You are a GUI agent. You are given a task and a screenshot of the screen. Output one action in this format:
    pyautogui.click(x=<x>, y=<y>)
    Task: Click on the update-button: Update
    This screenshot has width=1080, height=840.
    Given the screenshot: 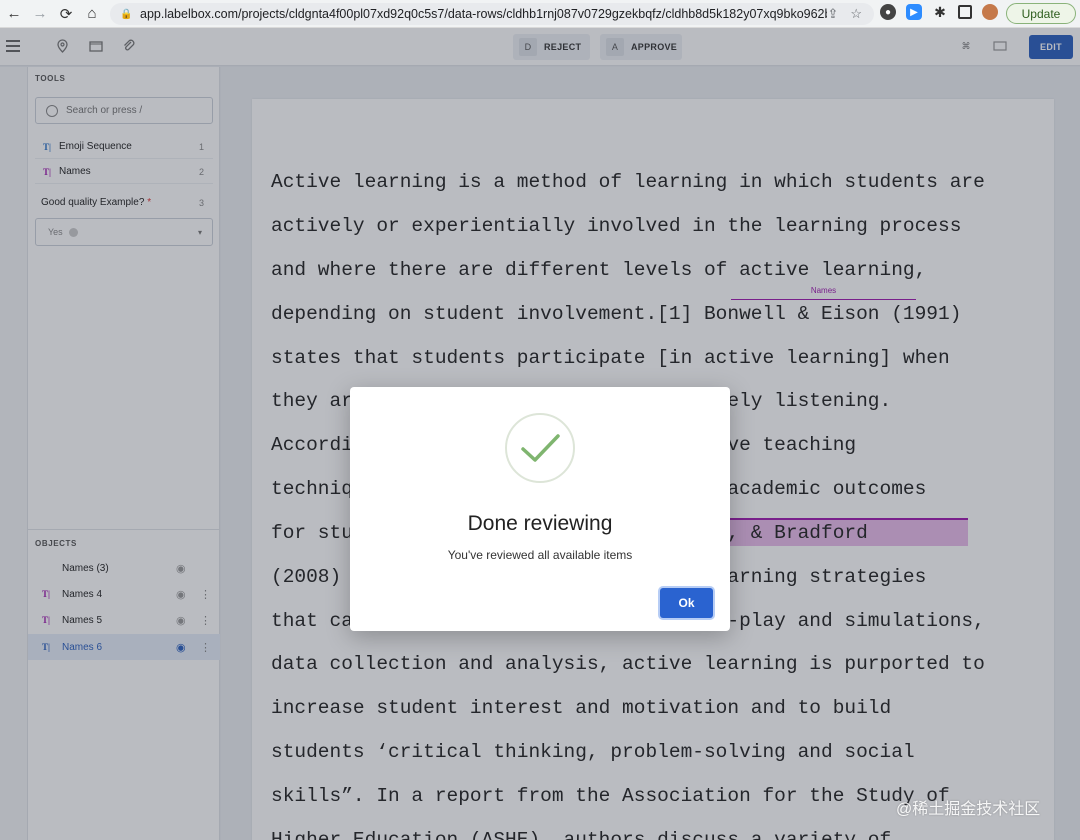 What is the action you would take?
    pyautogui.click(x=1041, y=13)
    